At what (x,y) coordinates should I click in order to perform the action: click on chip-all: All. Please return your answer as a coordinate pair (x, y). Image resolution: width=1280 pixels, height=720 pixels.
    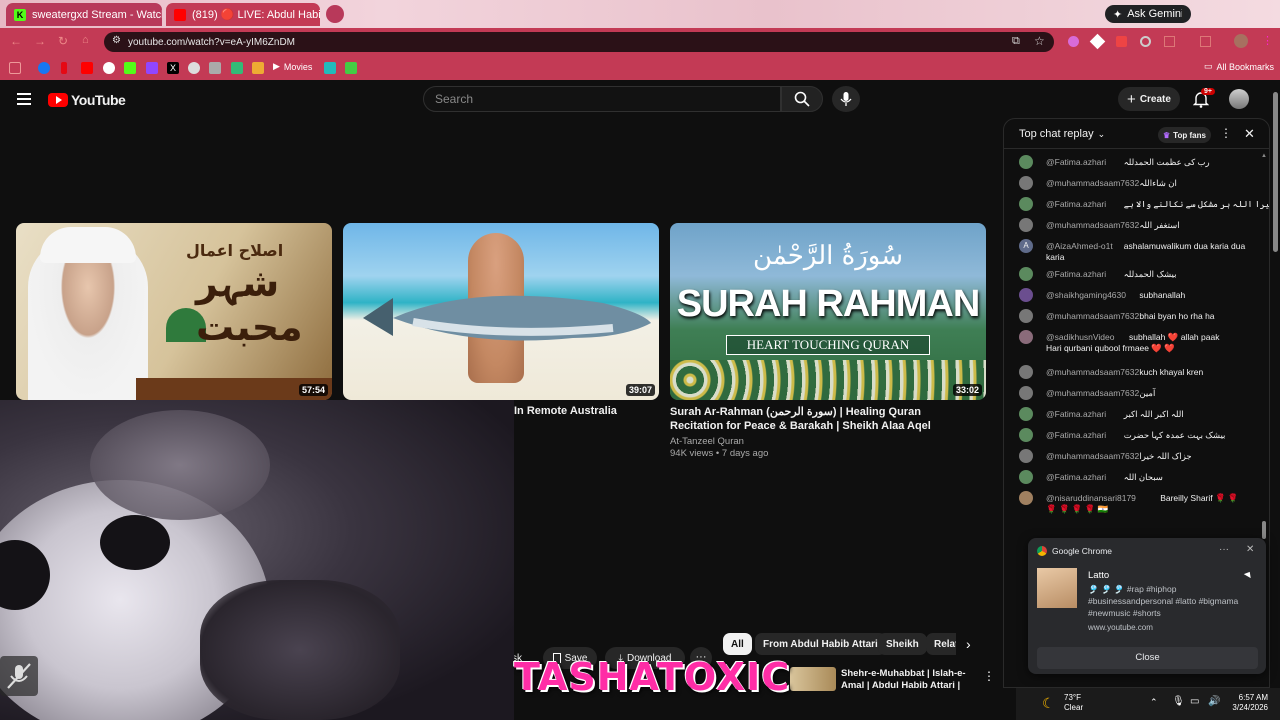
    Looking at the image, I should click on (737, 644).